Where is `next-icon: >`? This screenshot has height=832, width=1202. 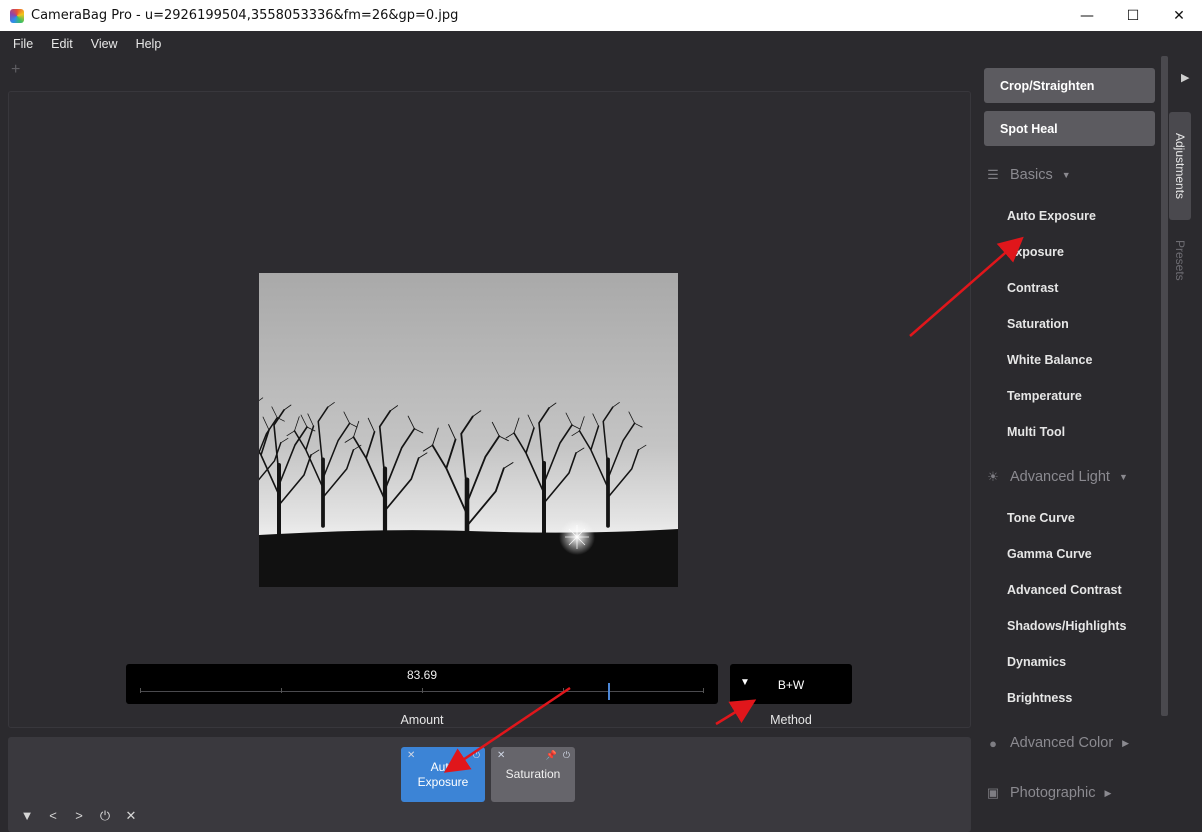 next-icon: > is located at coordinates (79, 816).